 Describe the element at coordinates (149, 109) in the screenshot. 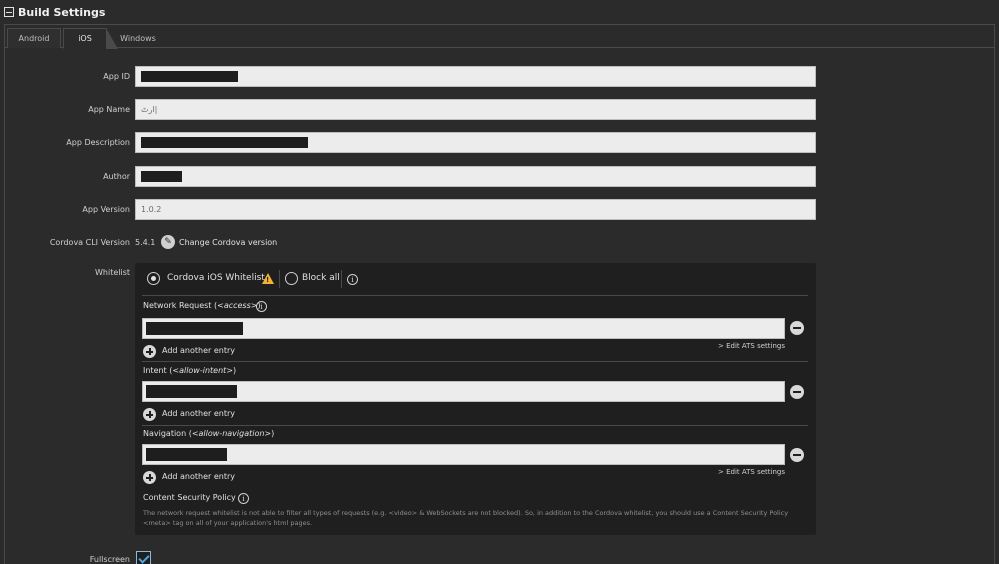

I see `app-name-value: ارٹ|` at that location.